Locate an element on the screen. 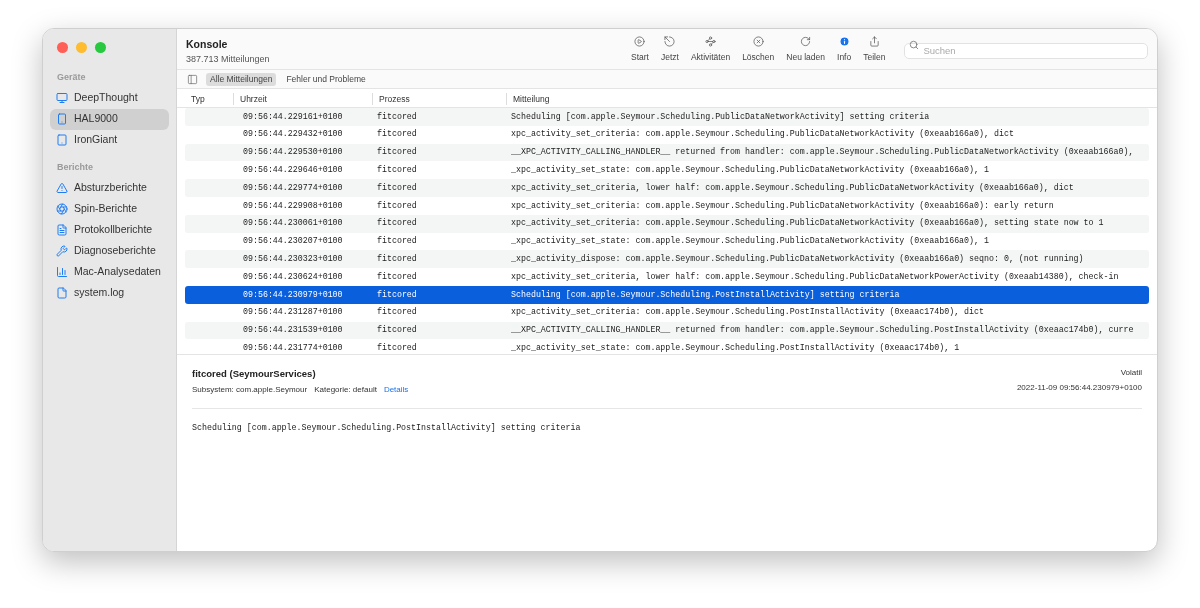  log-row: 09:56:44.229646+0100 fitcored _xpc_activity_set_state: com.apple.Seymour.Scheduling.PublicDataNetworkActivity (0xeaab166a0), 1 is located at coordinates (667, 170).